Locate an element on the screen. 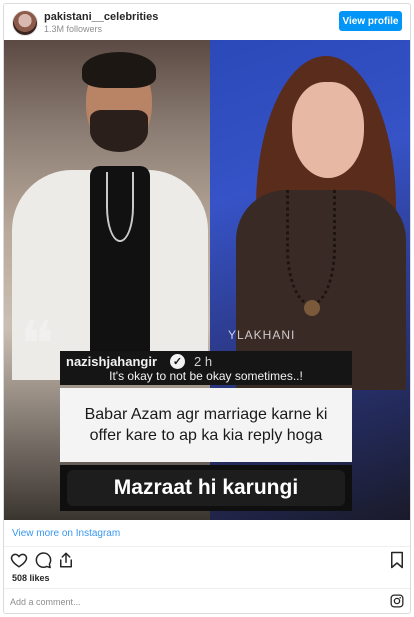  instagram-icon is located at coordinates (397, 601).